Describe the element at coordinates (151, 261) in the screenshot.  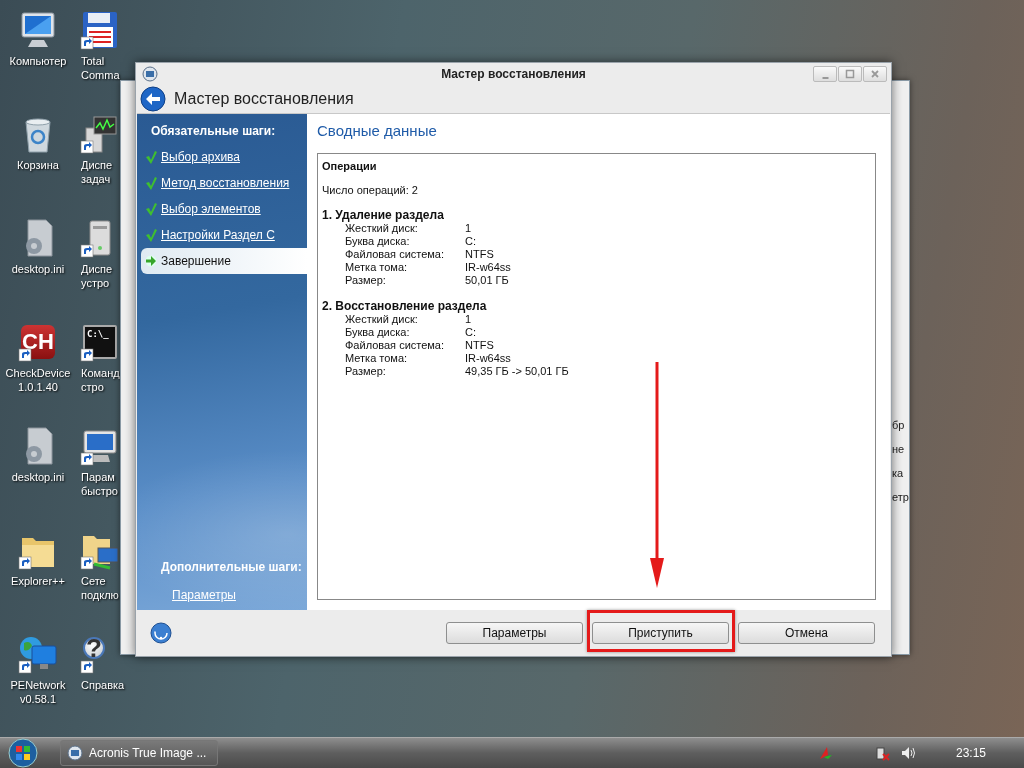
I see `arrow-icon` at that location.